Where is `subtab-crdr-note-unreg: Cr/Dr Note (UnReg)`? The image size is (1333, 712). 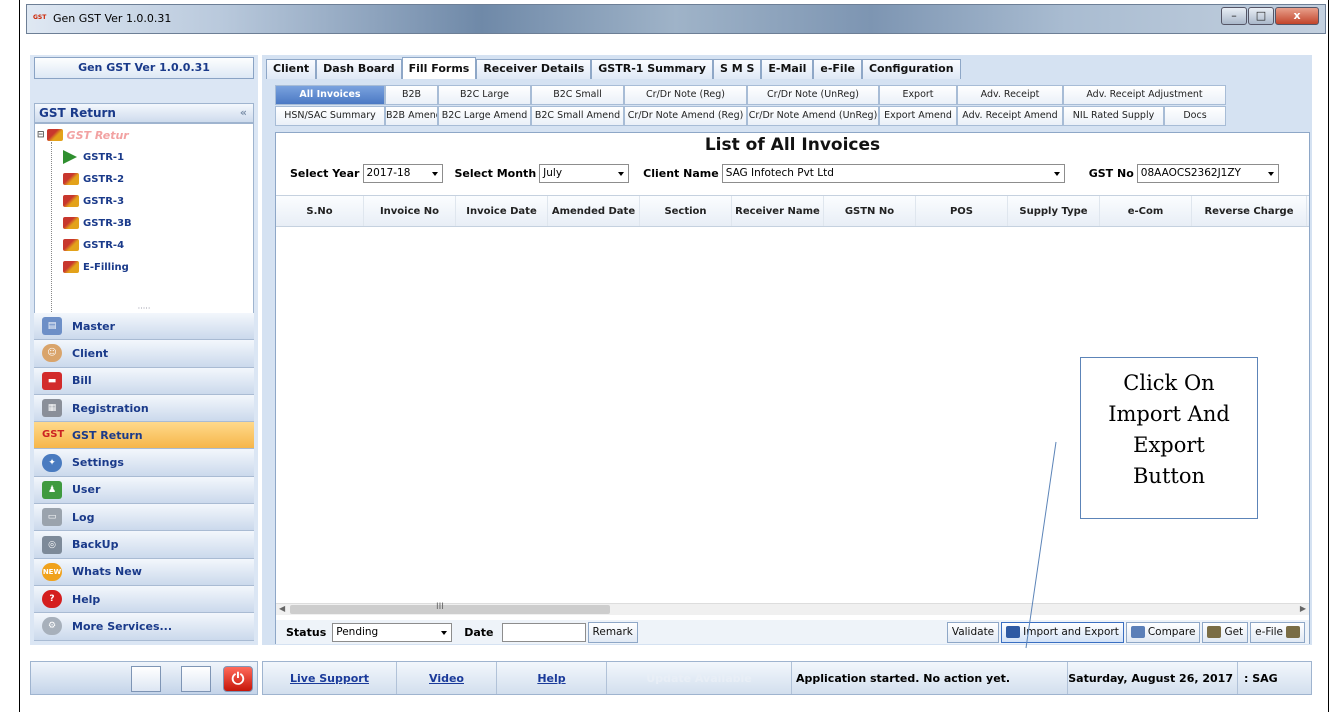 subtab-crdr-note-unreg: Cr/Dr Note (UnReg) is located at coordinates (813, 95).